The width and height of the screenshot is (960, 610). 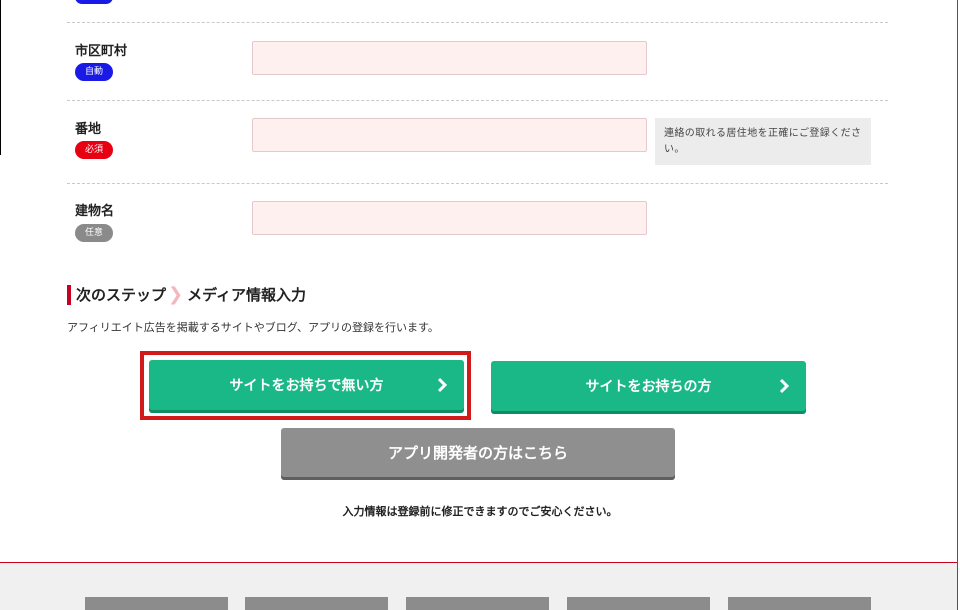 What do you see at coordinates (94, 233) in the screenshot?
I see `optional-badge: 任意` at bounding box center [94, 233].